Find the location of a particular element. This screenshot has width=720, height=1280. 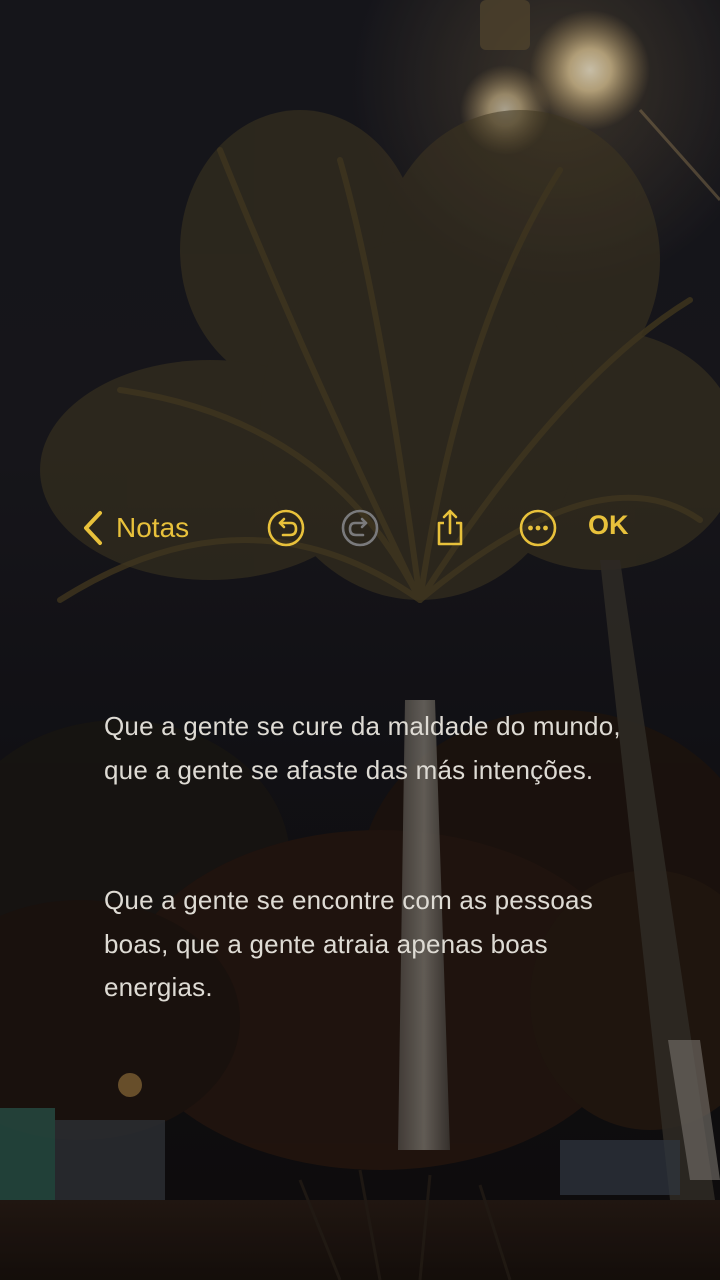

chevron-left-icon is located at coordinates (93, 528).